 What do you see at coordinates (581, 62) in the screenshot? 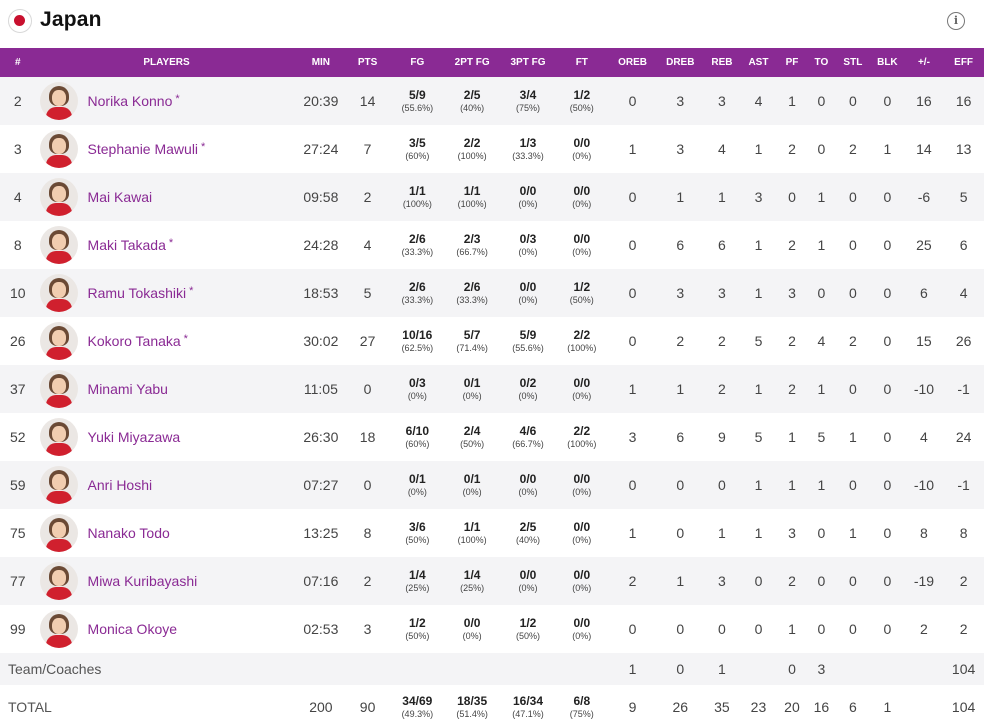
I see `column-header-ft: FT` at bounding box center [581, 62].